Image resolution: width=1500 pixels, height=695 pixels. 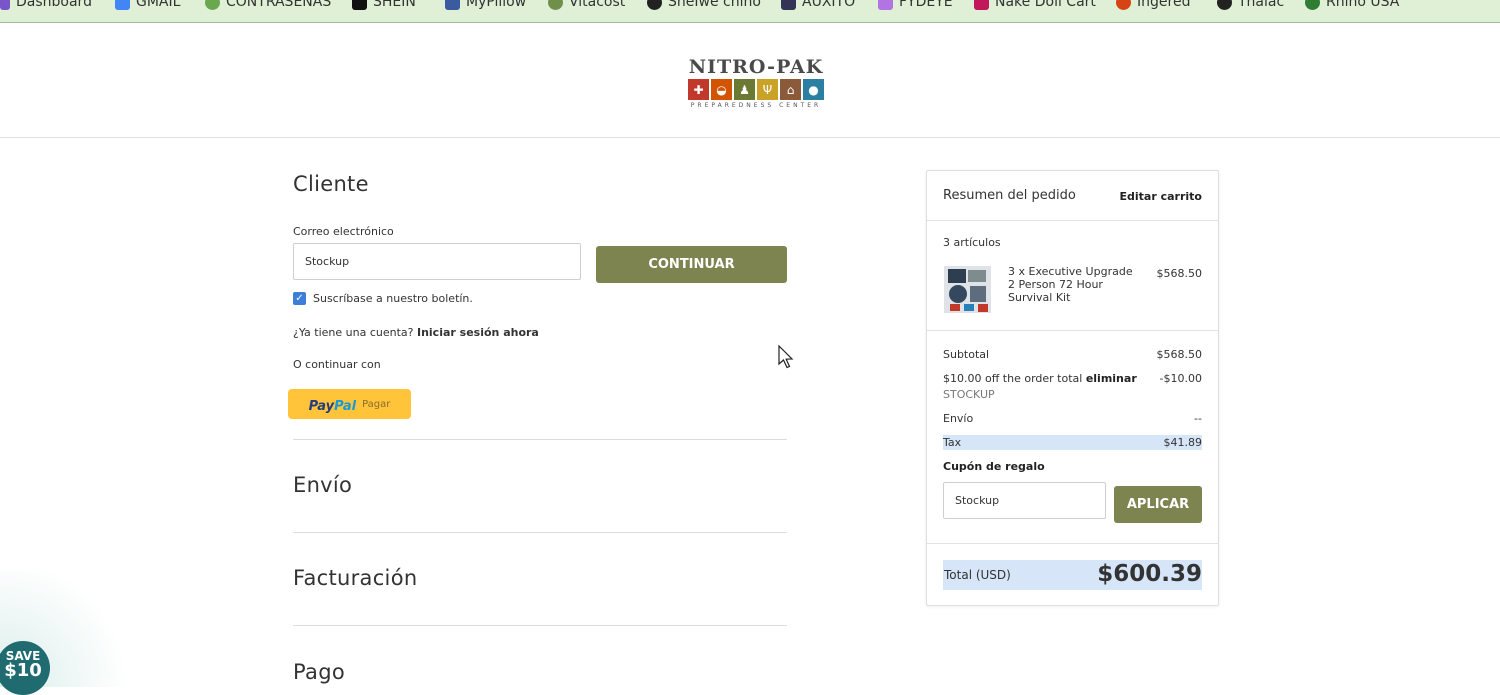 I want to click on bookmark-nake-doll-cart: Nake Doll Cart, so click(x=1035, y=5).